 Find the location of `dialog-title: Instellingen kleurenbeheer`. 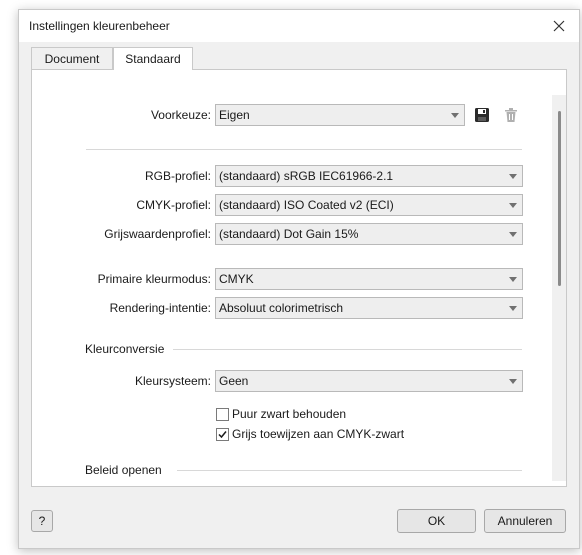

dialog-title: Instellingen kleurenbeheer is located at coordinates (99, 26).